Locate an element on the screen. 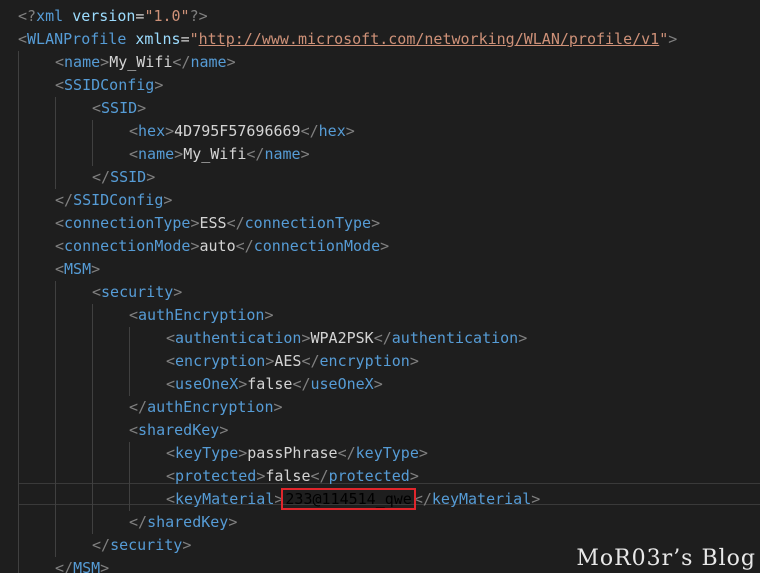 This screenshot has height=573, width=760. code-line: <connectionType>ESS</connectionType> is located at coordinates (217, 223).